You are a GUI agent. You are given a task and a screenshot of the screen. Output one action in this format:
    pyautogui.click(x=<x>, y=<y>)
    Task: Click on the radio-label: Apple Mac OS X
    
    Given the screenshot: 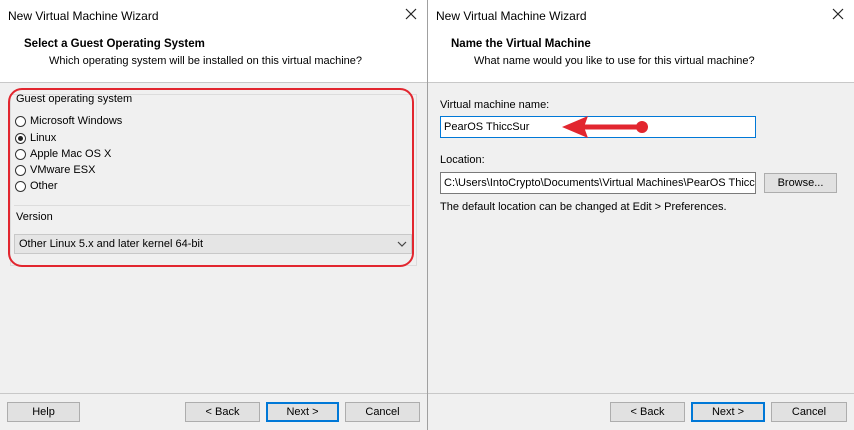 What is the action you would take?
    pyautogui.click(x=71, y=154)
    